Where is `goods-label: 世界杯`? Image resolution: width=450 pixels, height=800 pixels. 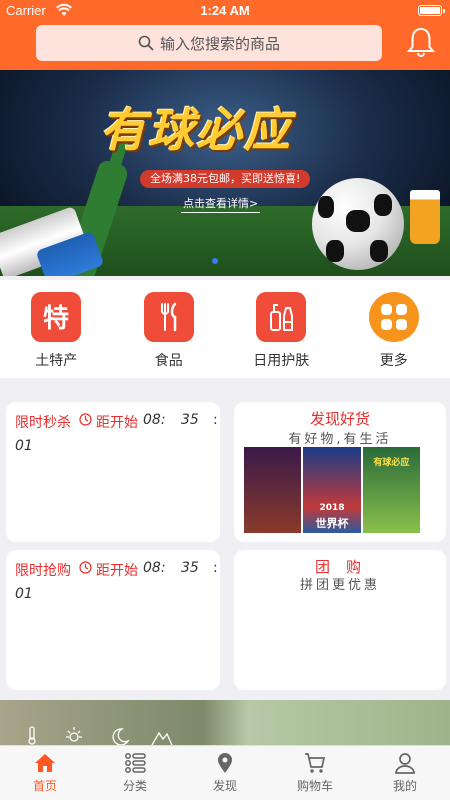
goods-label: 世界杯 is located at coordinates (332, 523).